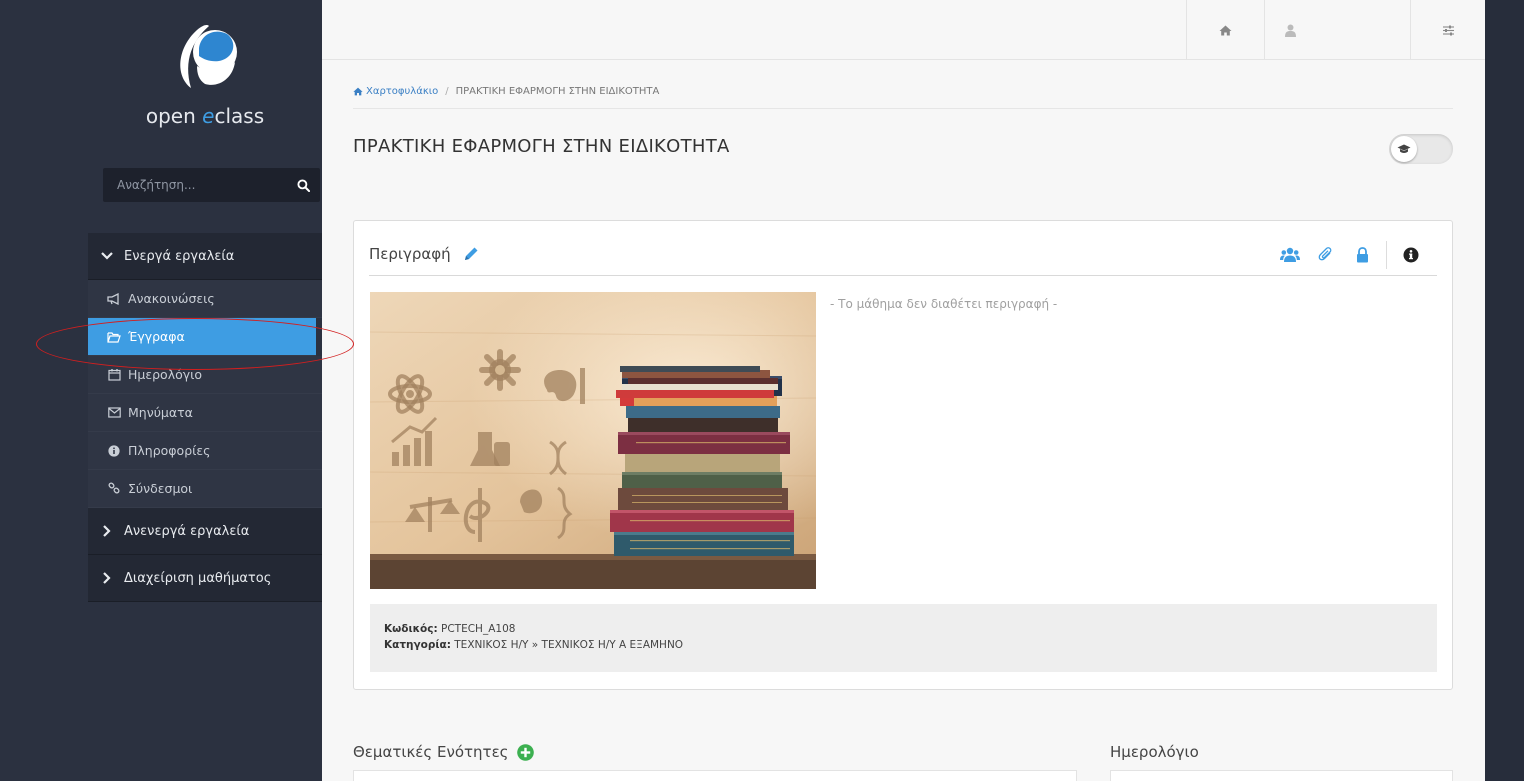  I want to click on breadcrumb-home: Χαρτοφυλάκιο, so click(395, 91).